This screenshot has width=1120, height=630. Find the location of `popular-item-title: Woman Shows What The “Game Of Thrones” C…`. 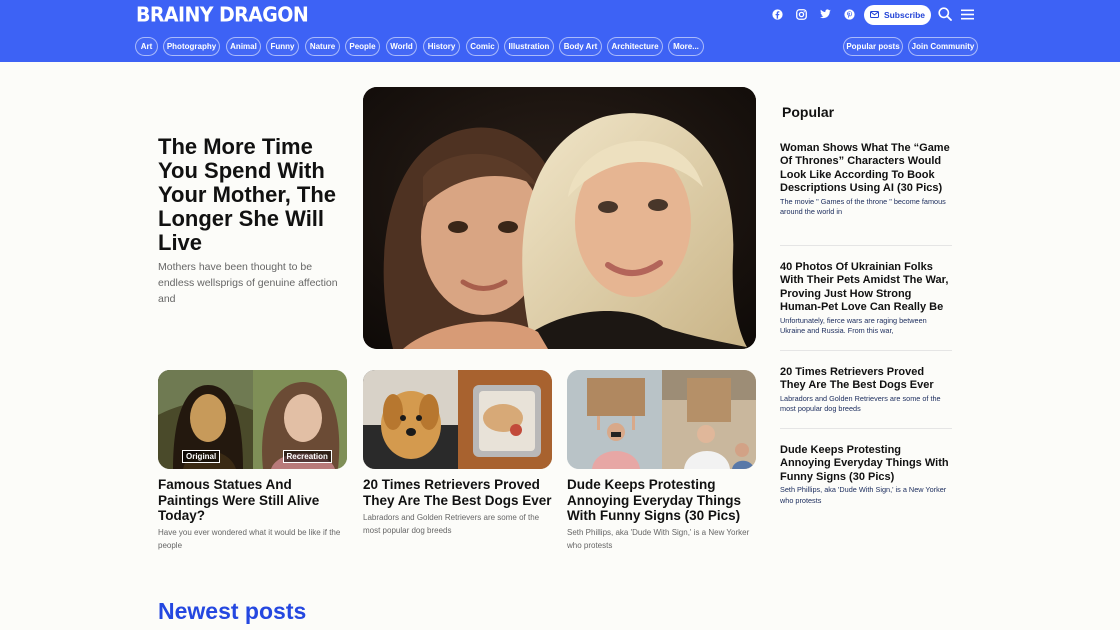

popular-item-title: Woman Shows What The “Game Of Thrones” C… is located at coordinates (866, 169).